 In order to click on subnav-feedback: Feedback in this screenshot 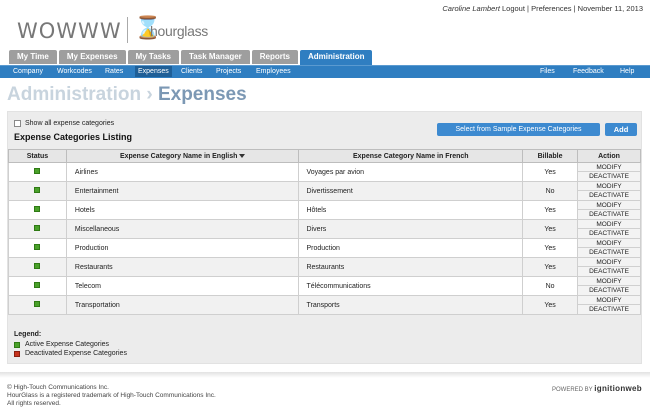, I will do `click(588, 71)`.